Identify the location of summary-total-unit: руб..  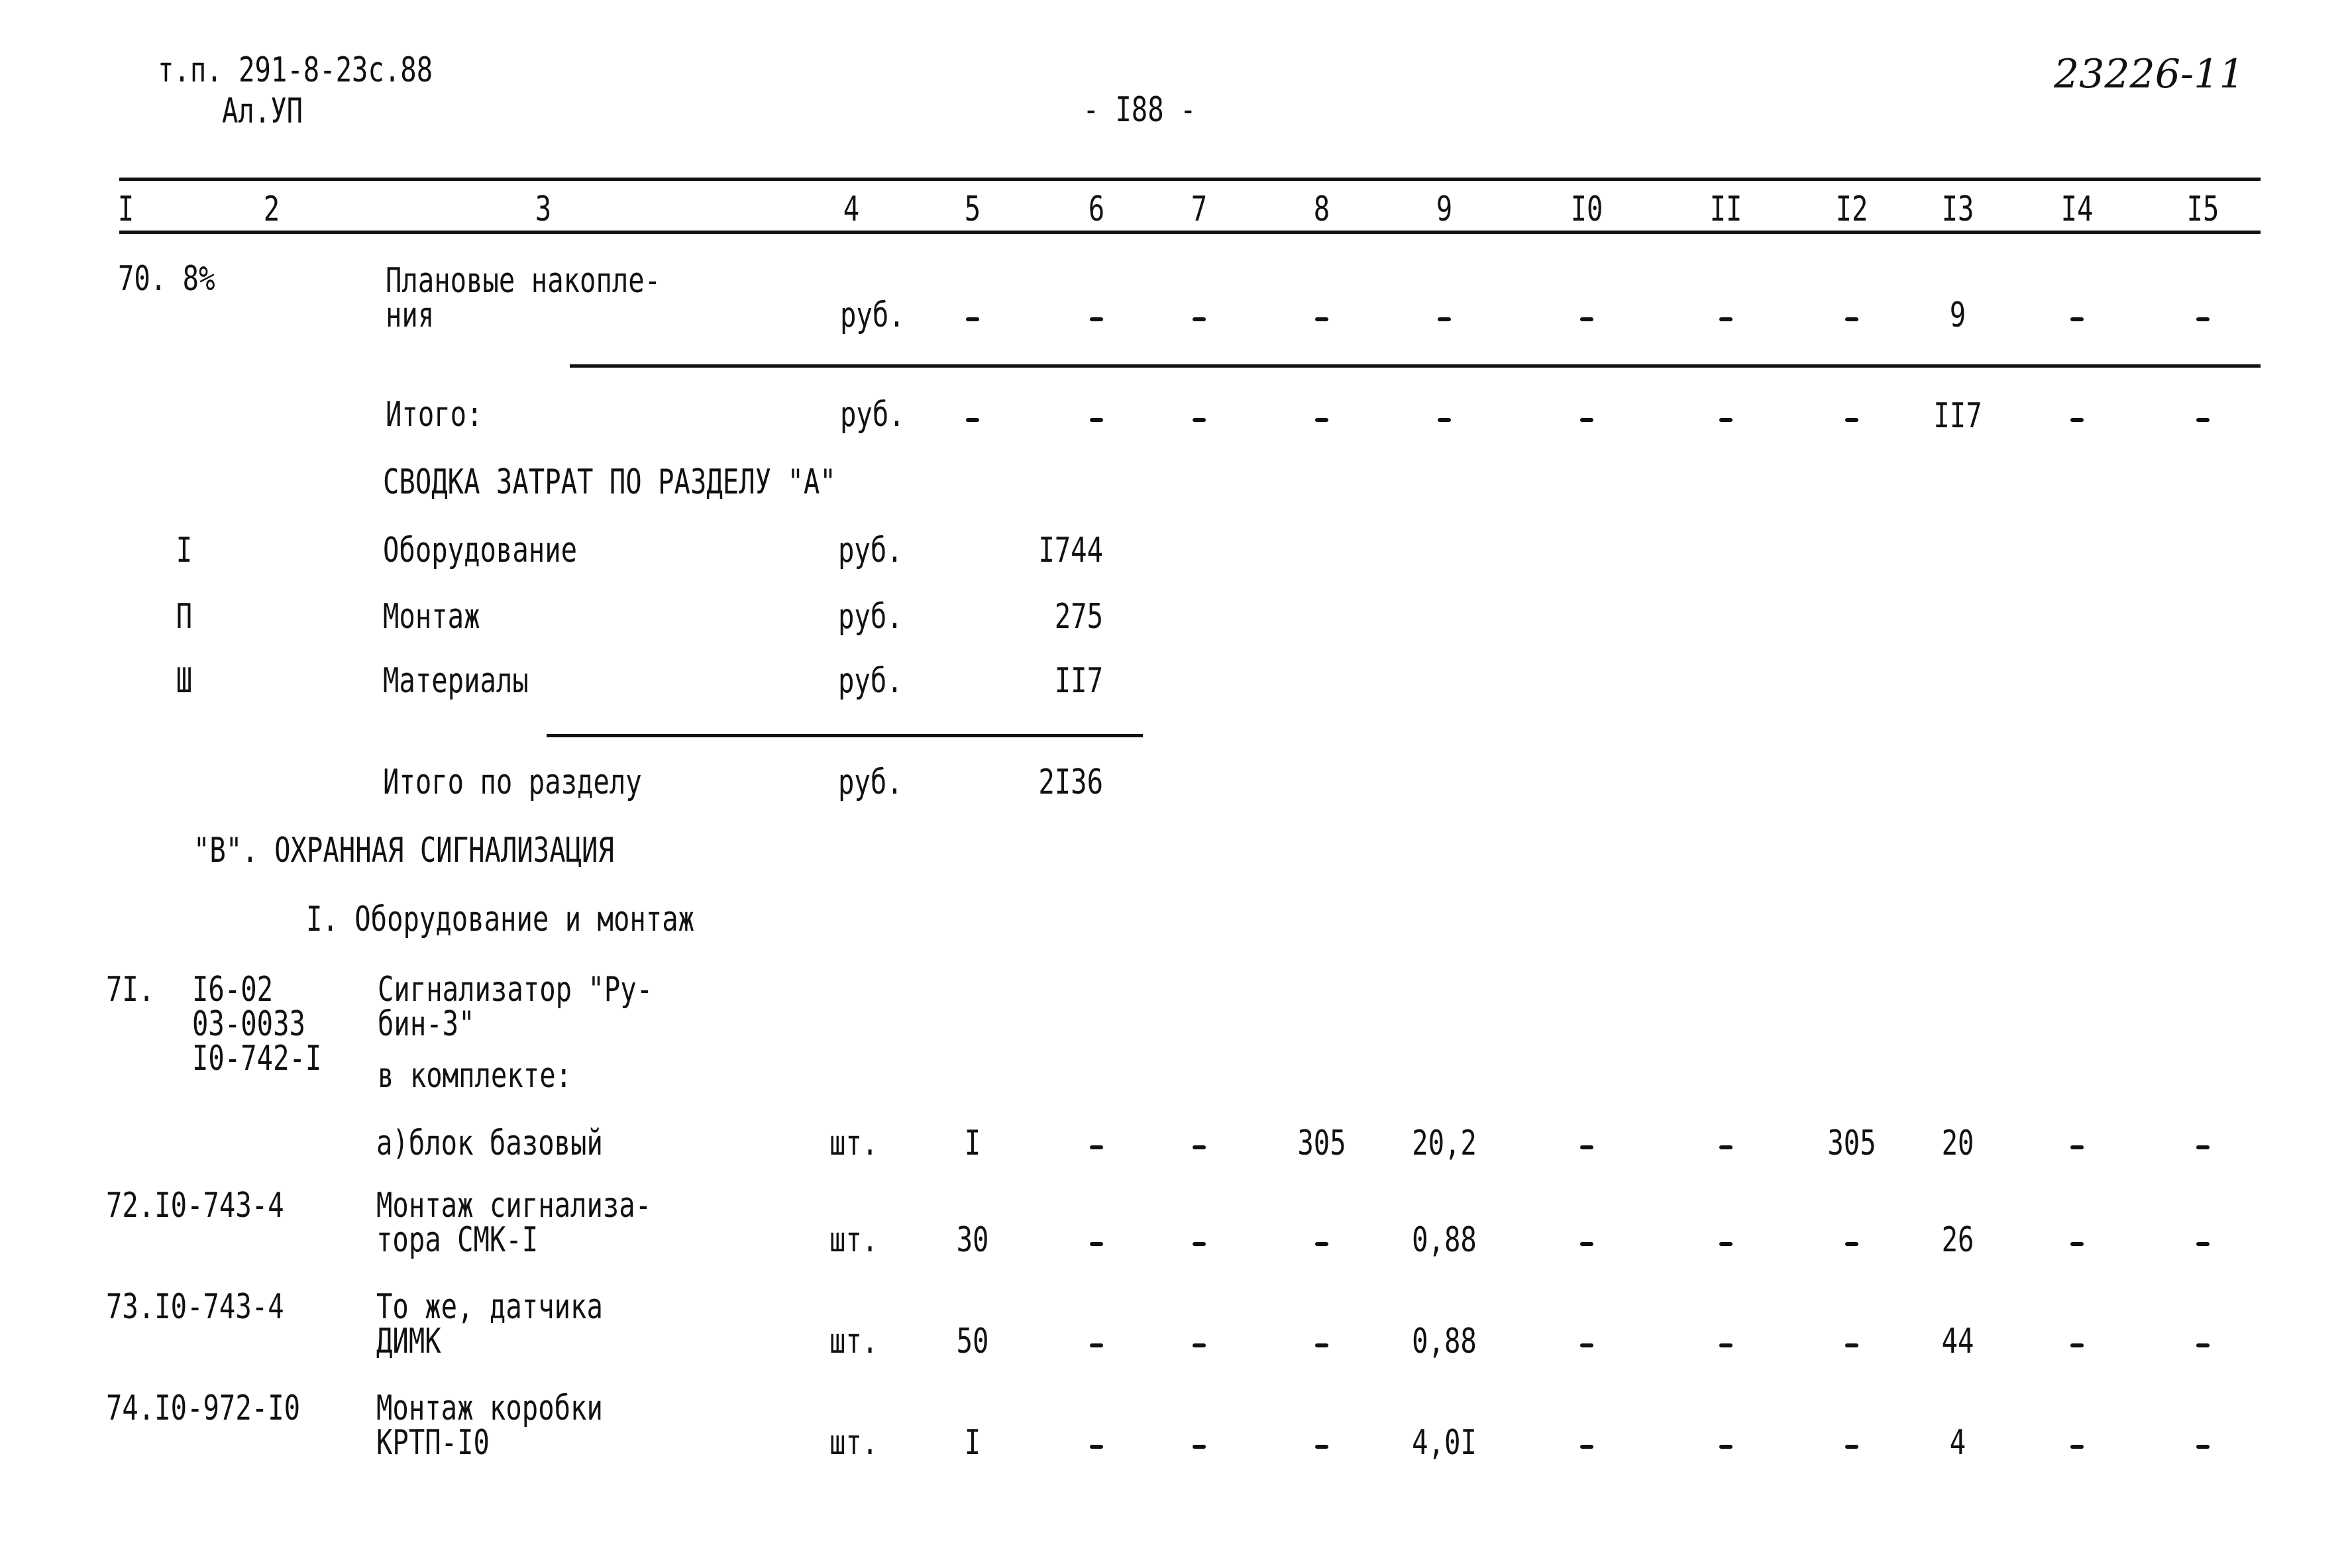
(871, 782).